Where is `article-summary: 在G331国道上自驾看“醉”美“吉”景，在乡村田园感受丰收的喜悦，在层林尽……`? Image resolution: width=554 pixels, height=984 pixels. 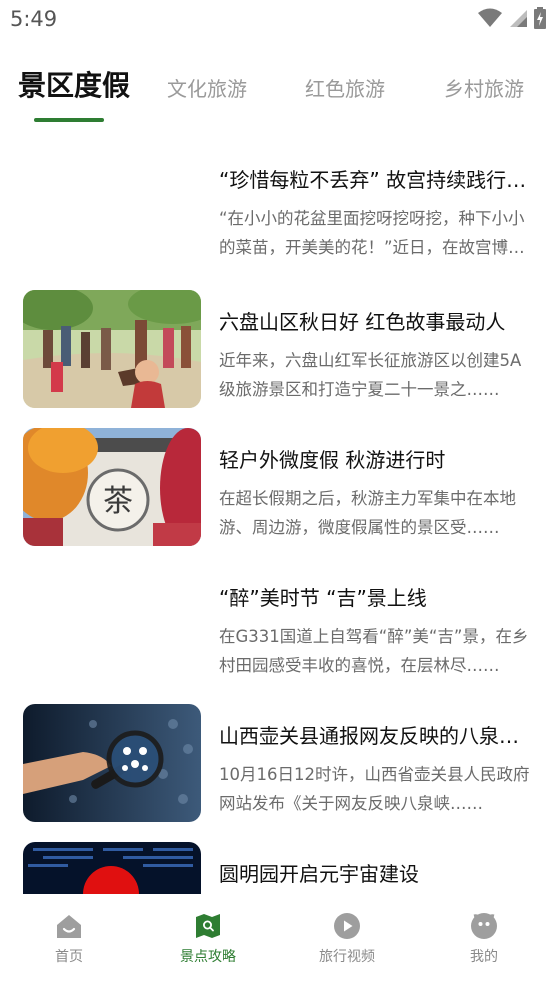 article-summary: 在G331国道上自驾看“醉”美“吉”景，在乡村田园感受丰收的喜悦，在层林尽…… is located at coordinates (374, 651).